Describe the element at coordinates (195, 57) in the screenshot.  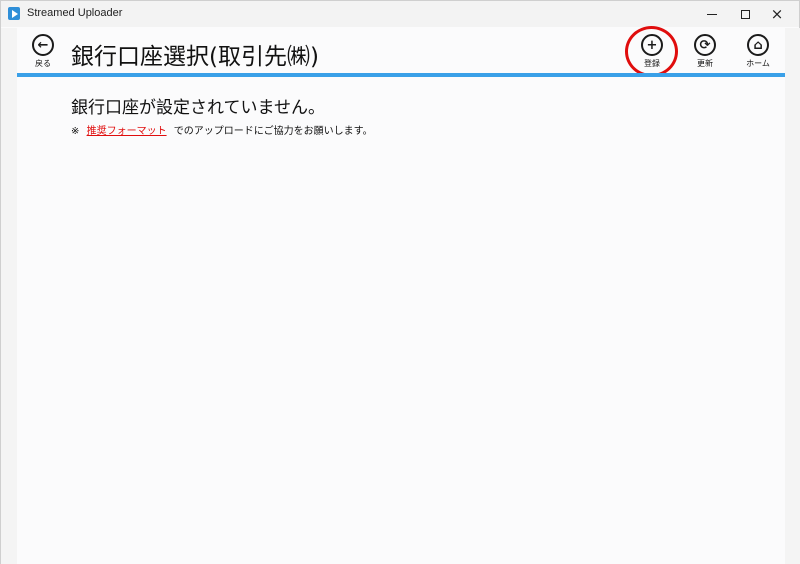
I see `page-title: 銀行口座選択(取引先㈱)` at that location.